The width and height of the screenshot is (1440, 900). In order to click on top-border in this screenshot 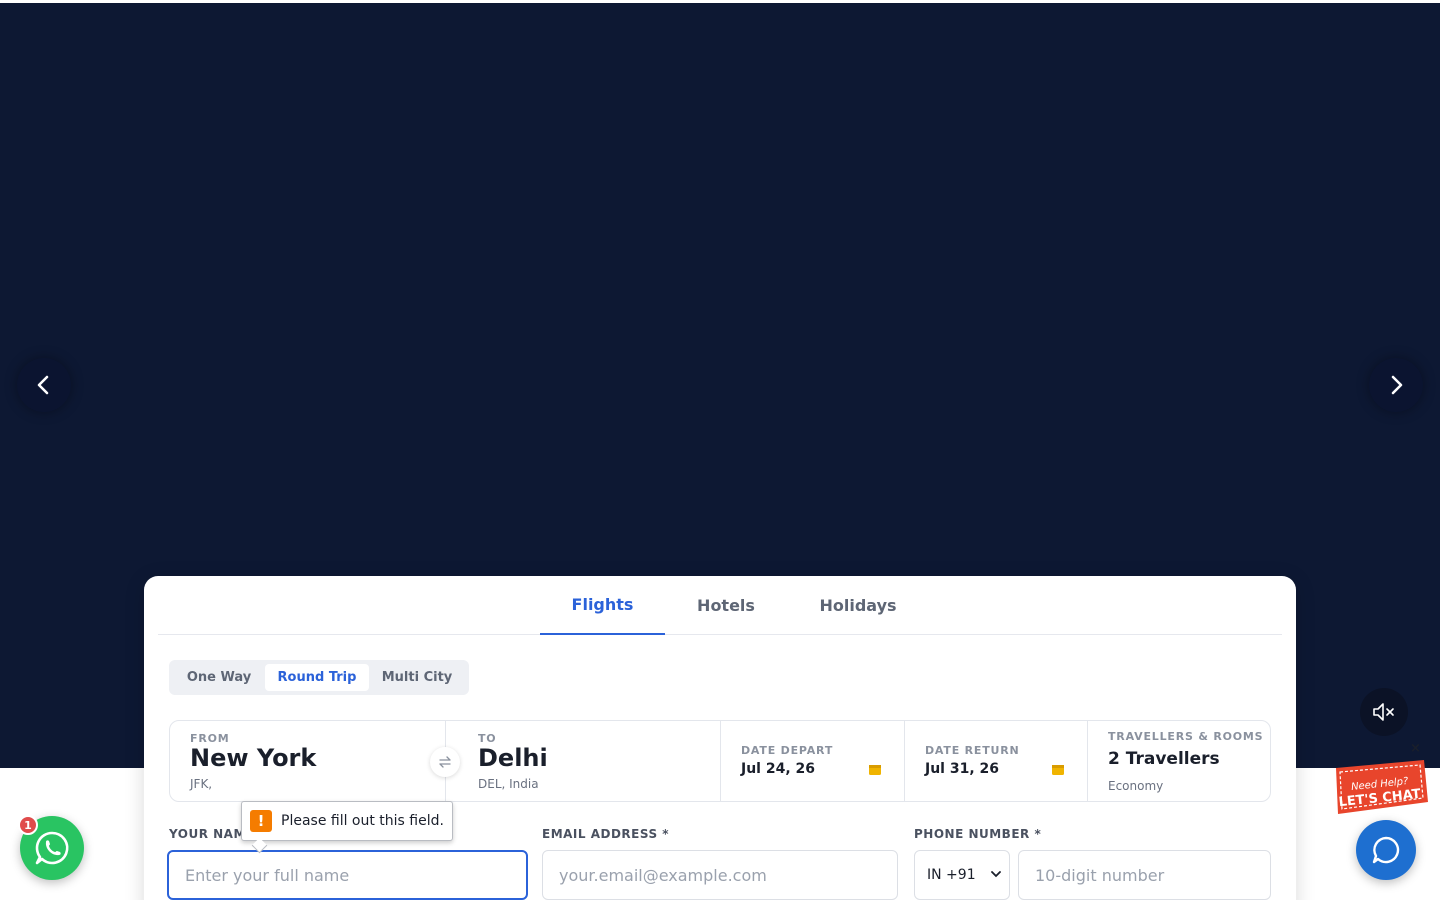, I will do `click(720, 1)`.